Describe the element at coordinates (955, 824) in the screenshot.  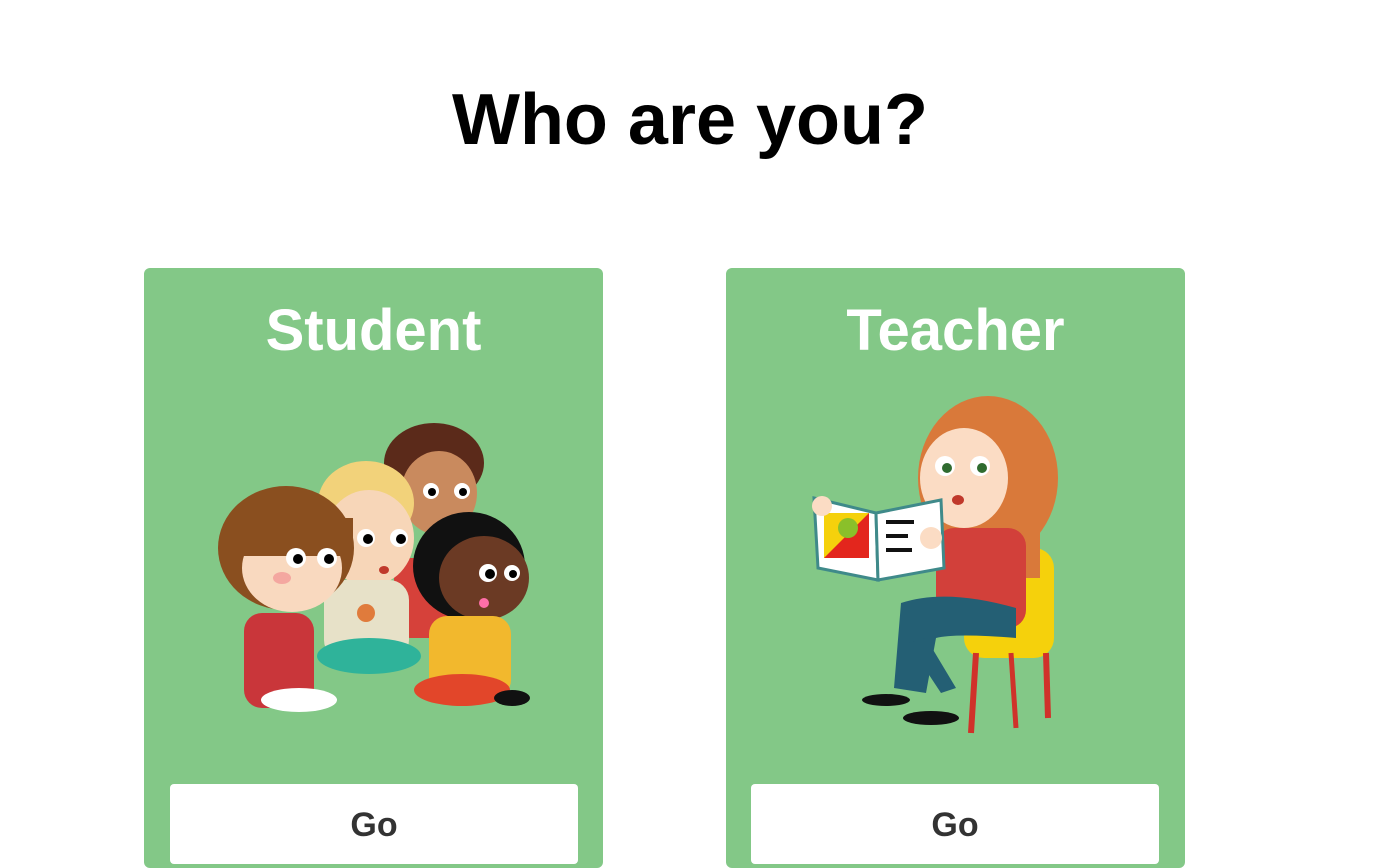
I see `teacher-go-button: Go` at that location.